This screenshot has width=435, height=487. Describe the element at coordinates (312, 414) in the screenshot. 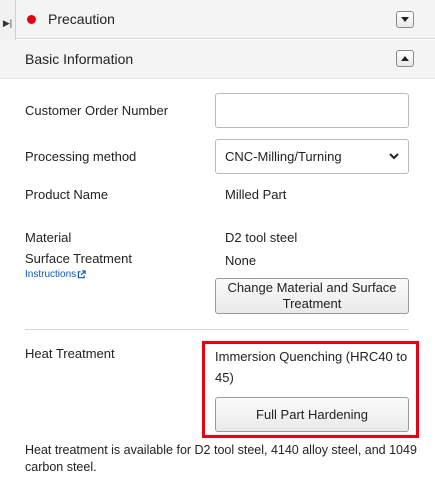

I see `full-part-hardening-button: Full Part Hardening` at that location.